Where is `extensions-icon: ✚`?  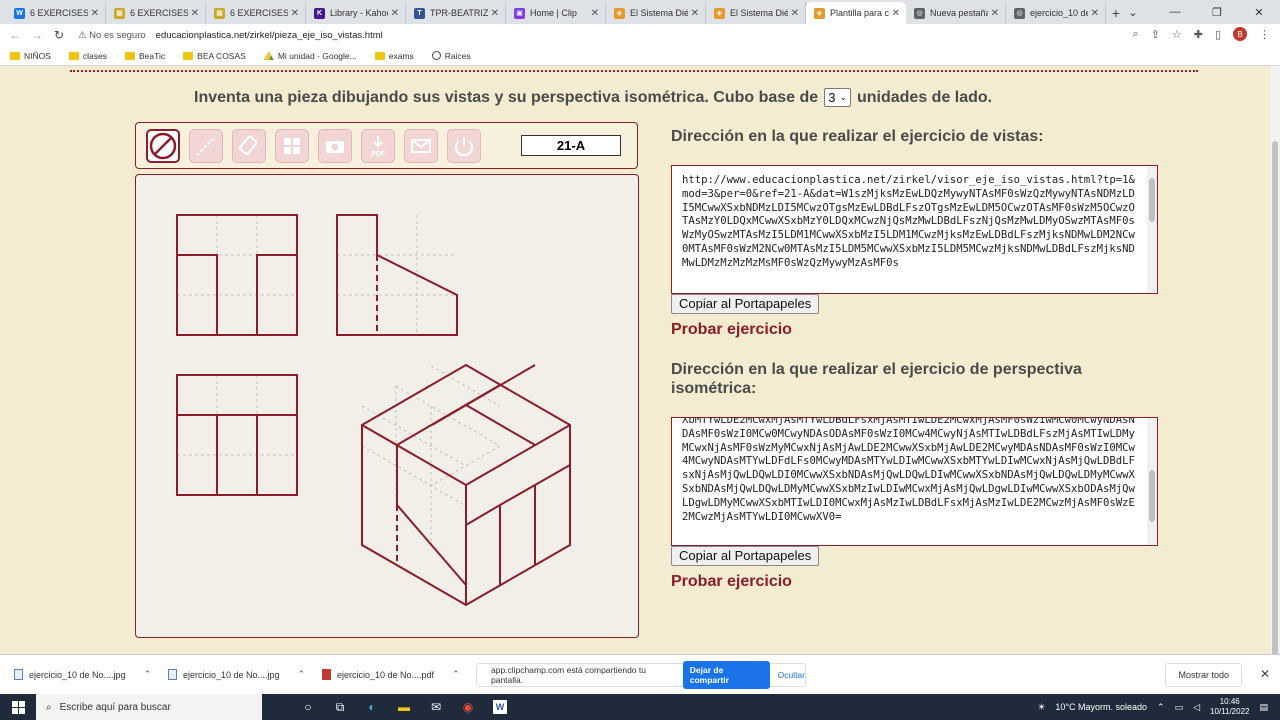
extensions-icon: ✚ is located at coordinates (1198, 34).